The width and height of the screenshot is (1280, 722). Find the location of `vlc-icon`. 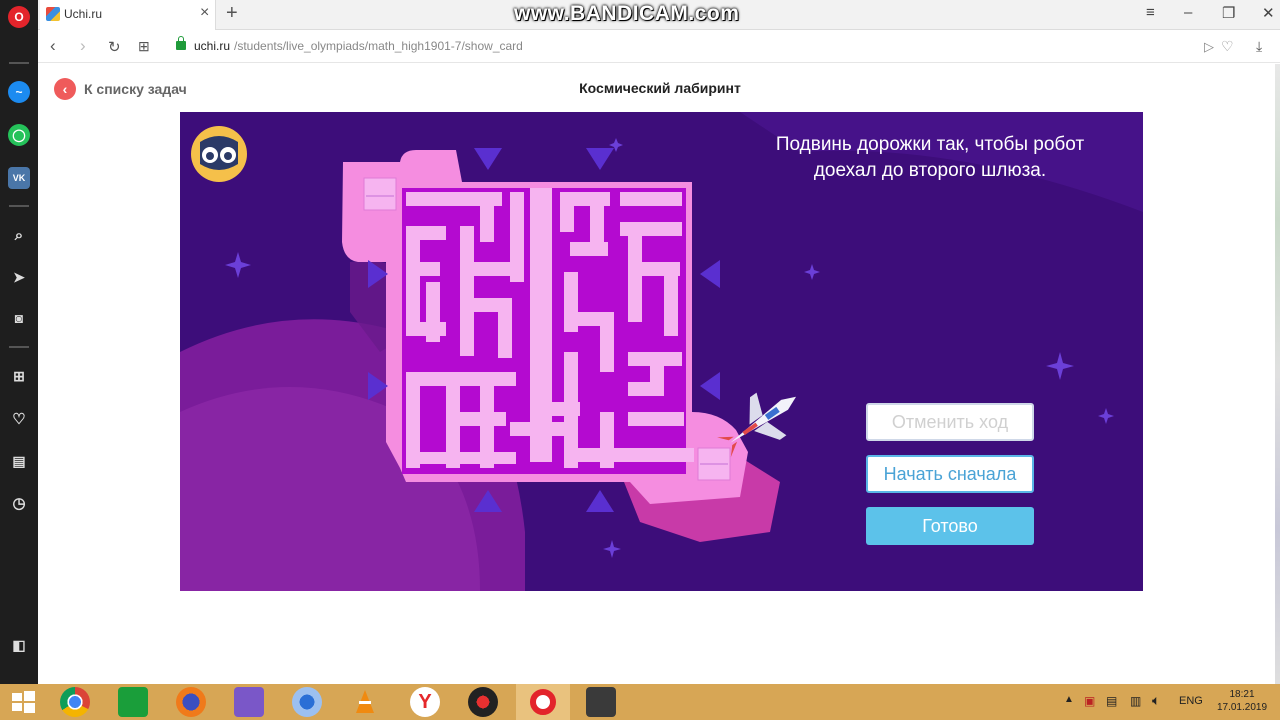

vlc-icon is located at coordinates (365, 702).